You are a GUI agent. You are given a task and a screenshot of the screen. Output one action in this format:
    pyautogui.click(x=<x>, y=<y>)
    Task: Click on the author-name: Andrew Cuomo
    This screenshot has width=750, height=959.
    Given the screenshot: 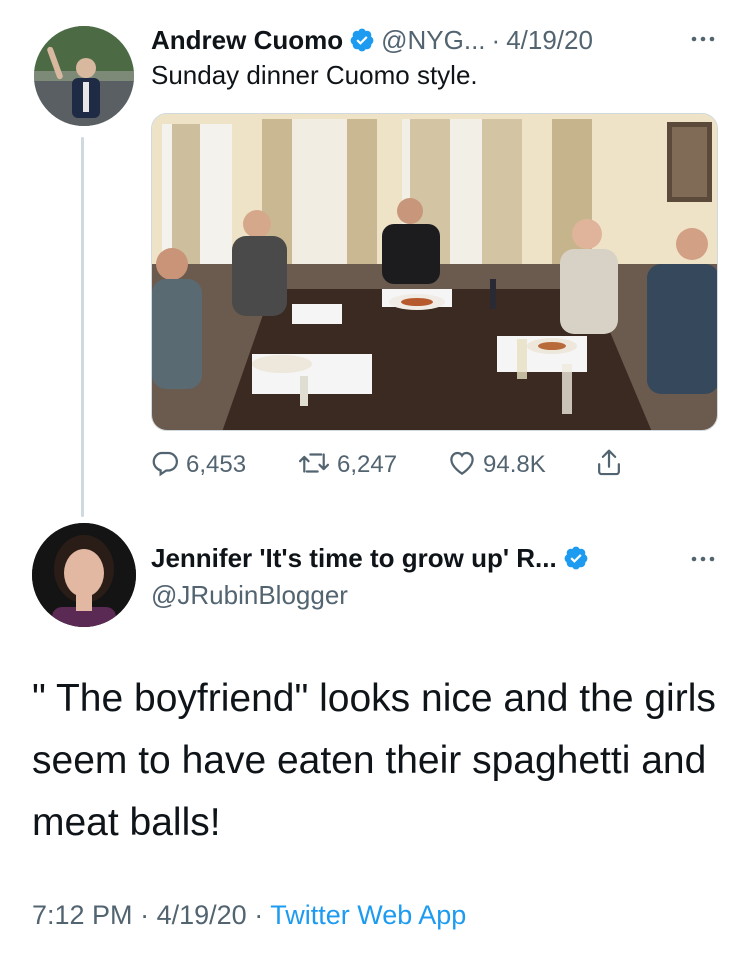 What is the action you would take?
    pyautogui.click(x=247, y=40)
    